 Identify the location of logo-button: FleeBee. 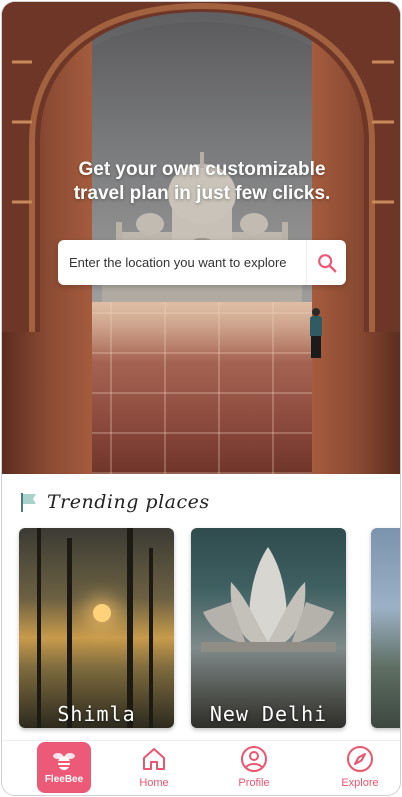
(64, 767).